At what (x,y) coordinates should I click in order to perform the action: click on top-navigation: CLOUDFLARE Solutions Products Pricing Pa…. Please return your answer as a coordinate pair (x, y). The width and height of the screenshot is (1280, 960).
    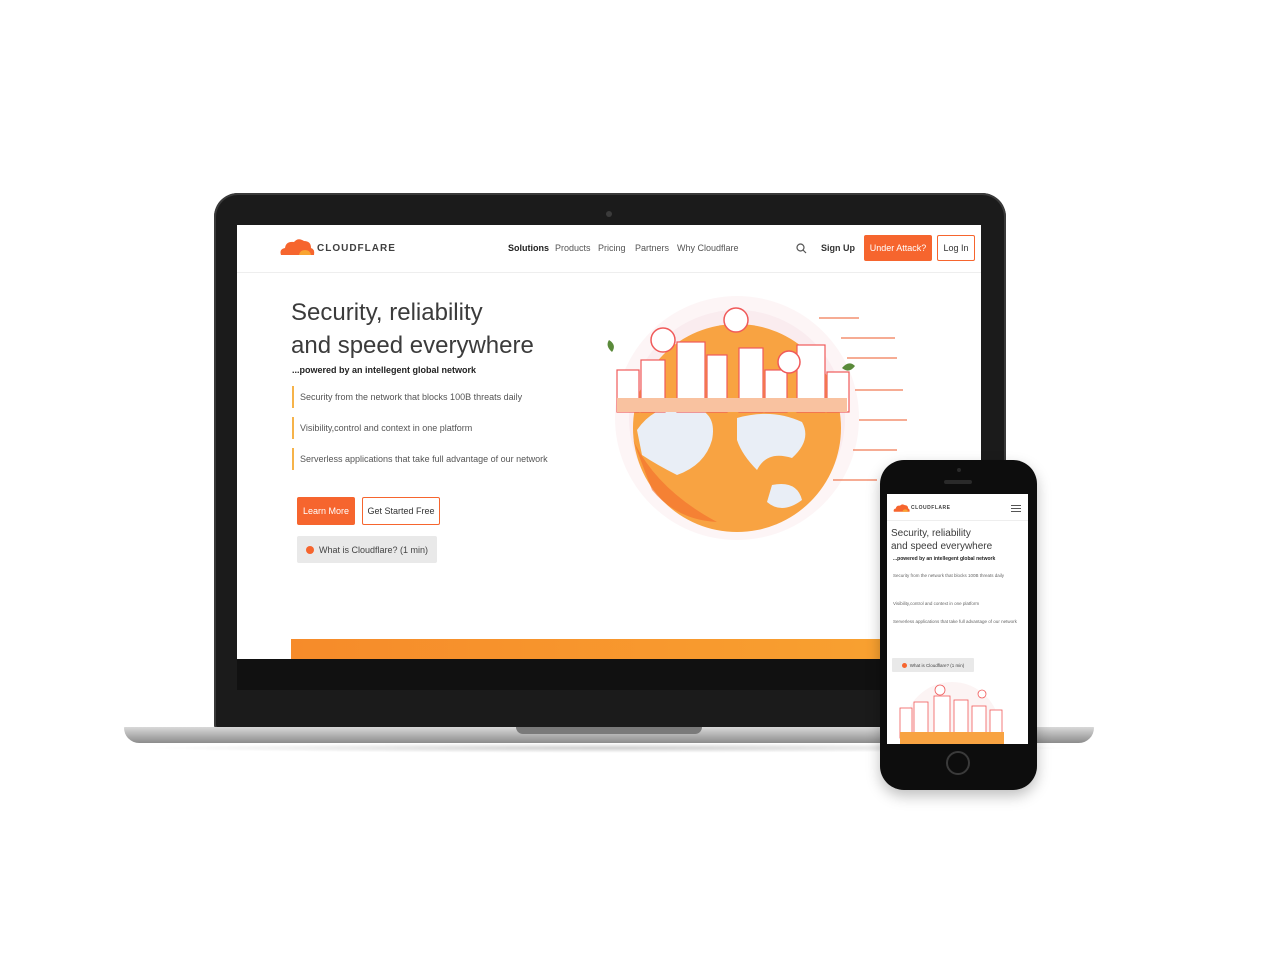
    Looking at the image, I should click on (609, 249).